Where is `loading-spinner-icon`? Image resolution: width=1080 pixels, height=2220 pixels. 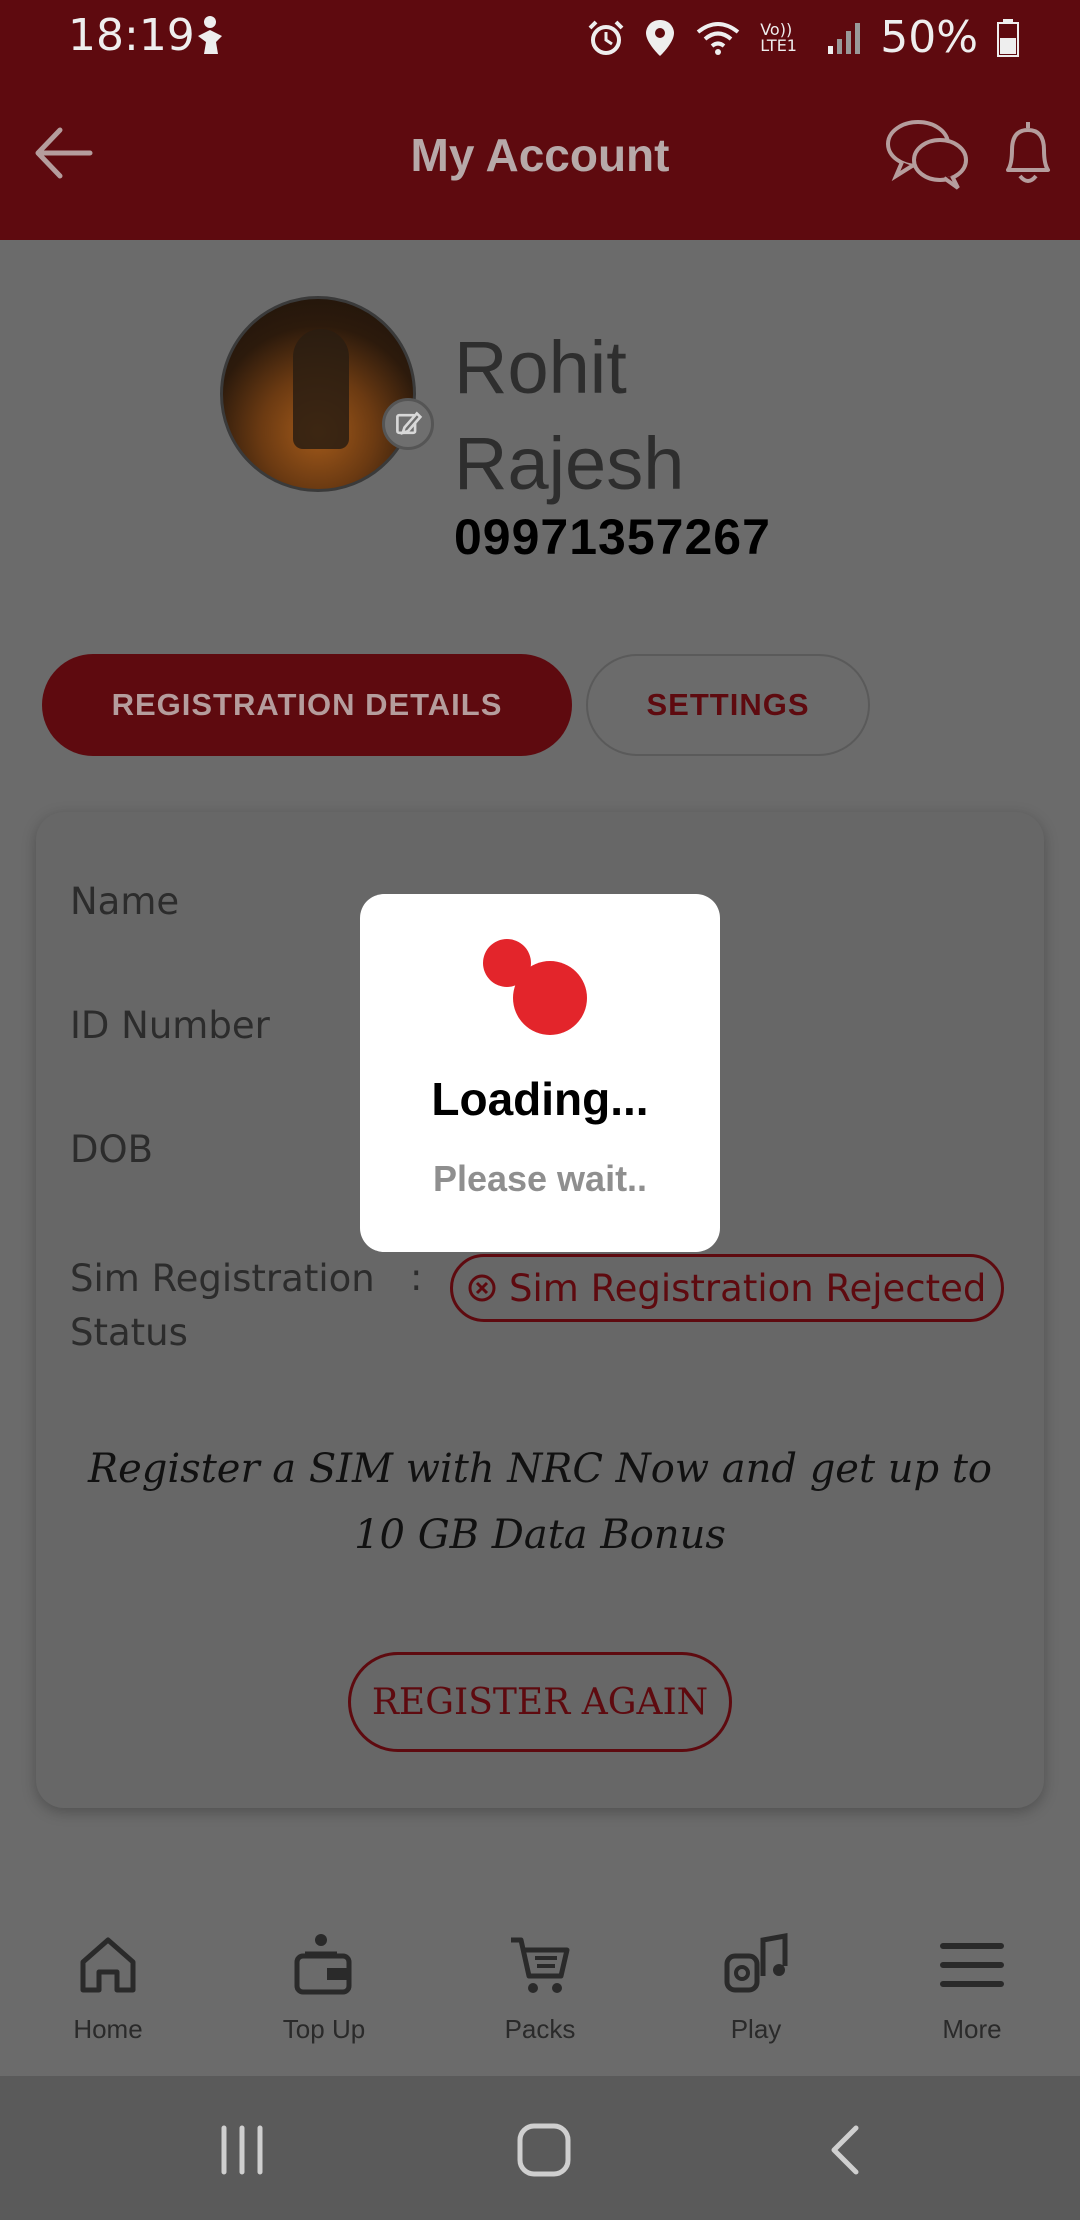 loading-spinner-icon is located at coordinates (535, 987).